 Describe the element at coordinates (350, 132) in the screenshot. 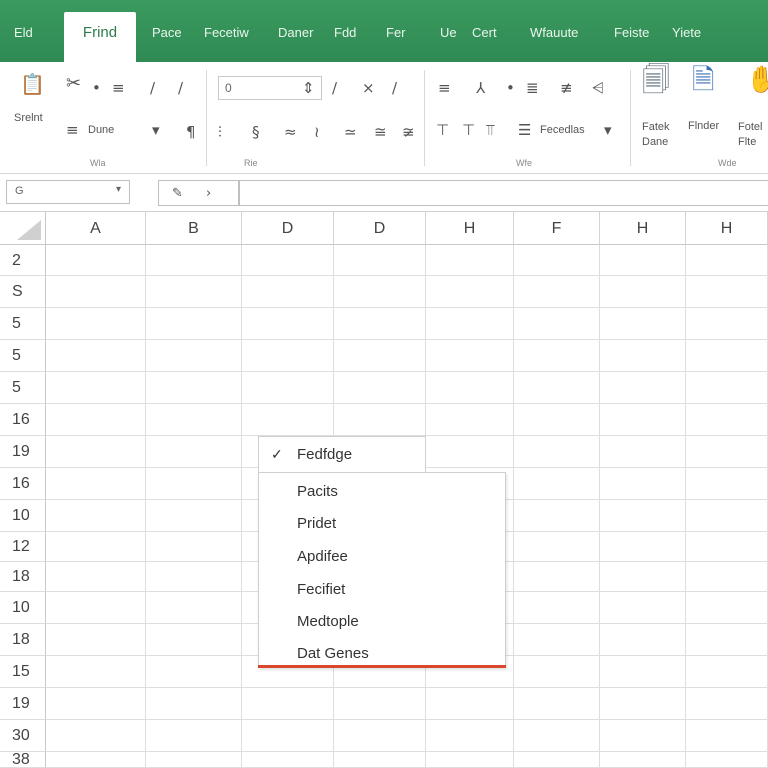

I see `clear-format-icon: ≃` at that location.